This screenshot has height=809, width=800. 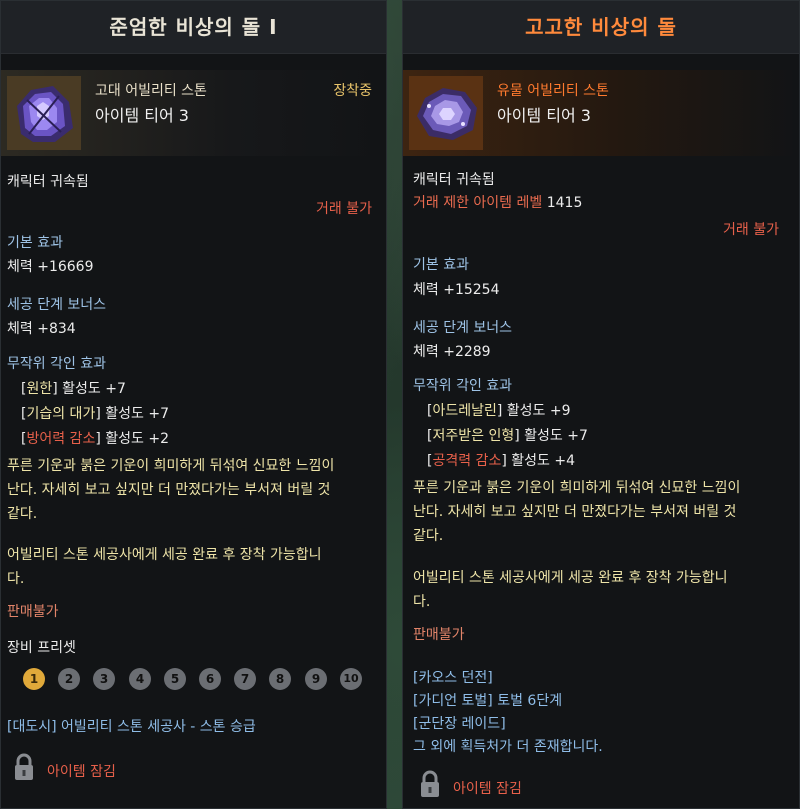 What do you see at coordinates (280, 679) in the screenshot?
I see `preset-button-8: 8` at bounding box center [280, 679].